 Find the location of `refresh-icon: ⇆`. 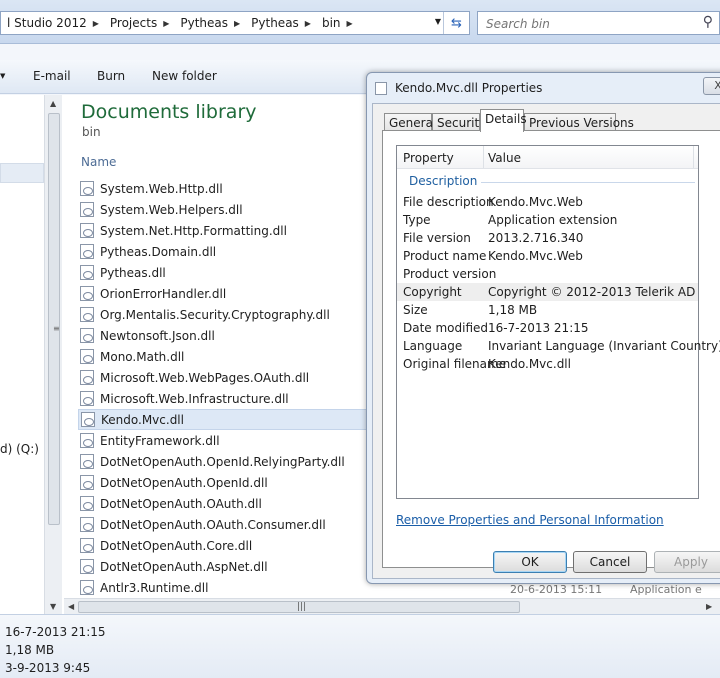

refresh-icon: ⇆ is located at coordinates (456, 23).